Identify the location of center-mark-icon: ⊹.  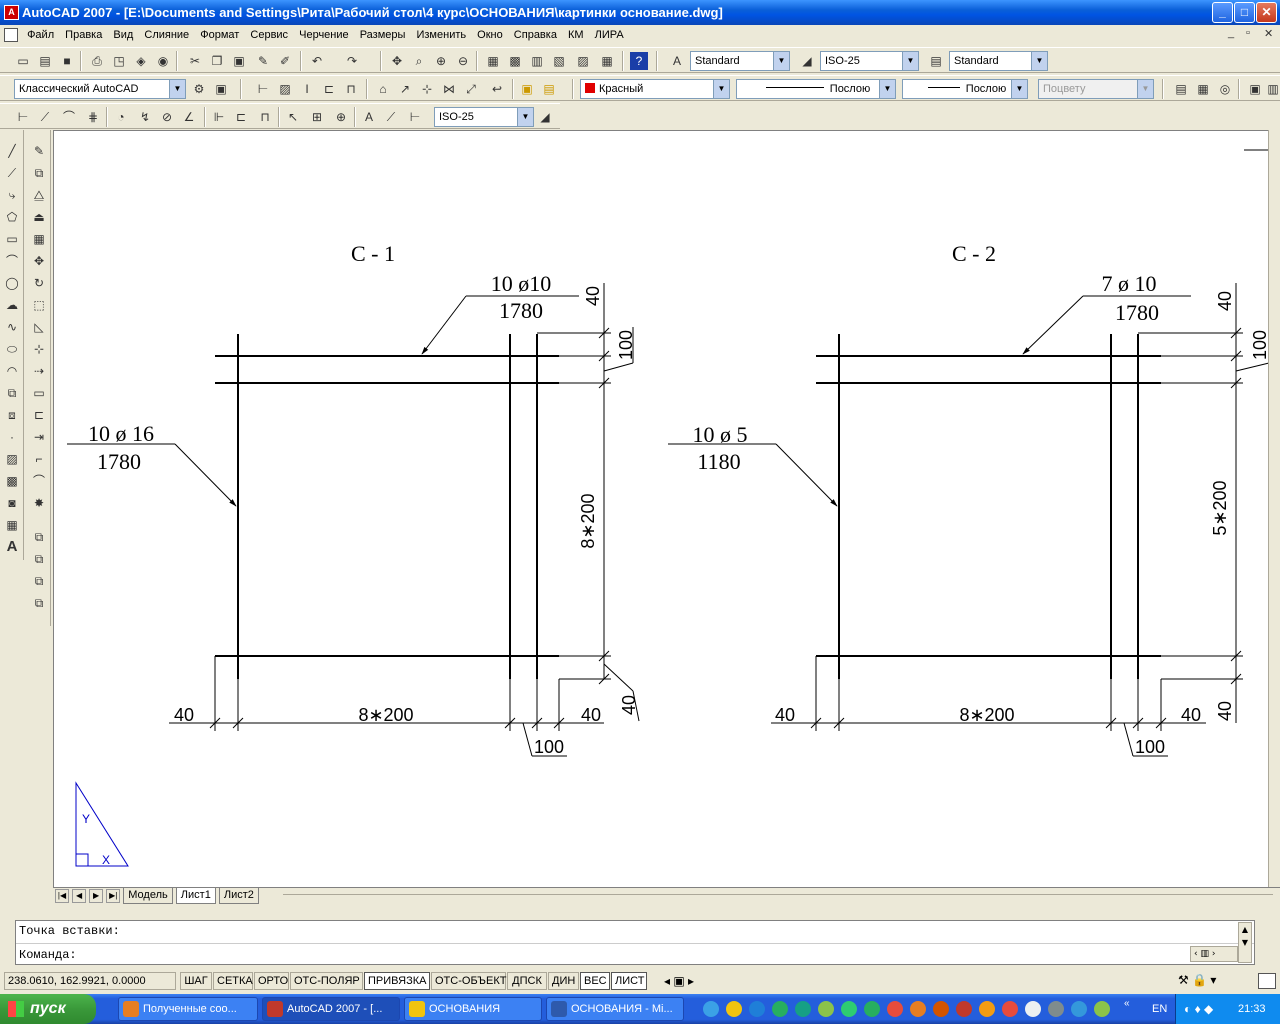
(427, 89).